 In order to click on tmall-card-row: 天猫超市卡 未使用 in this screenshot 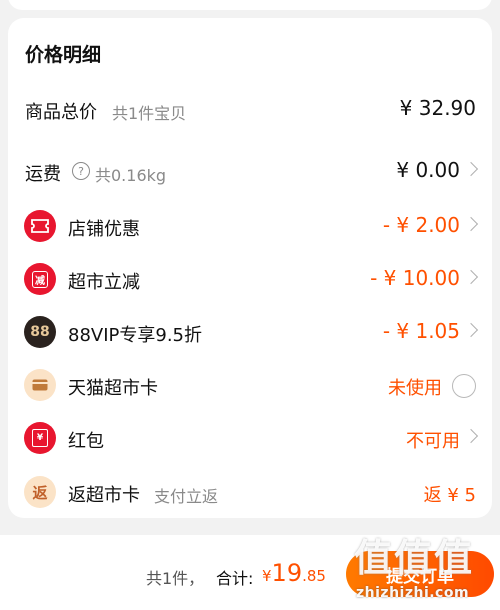, I will do `click(250, 386)`.